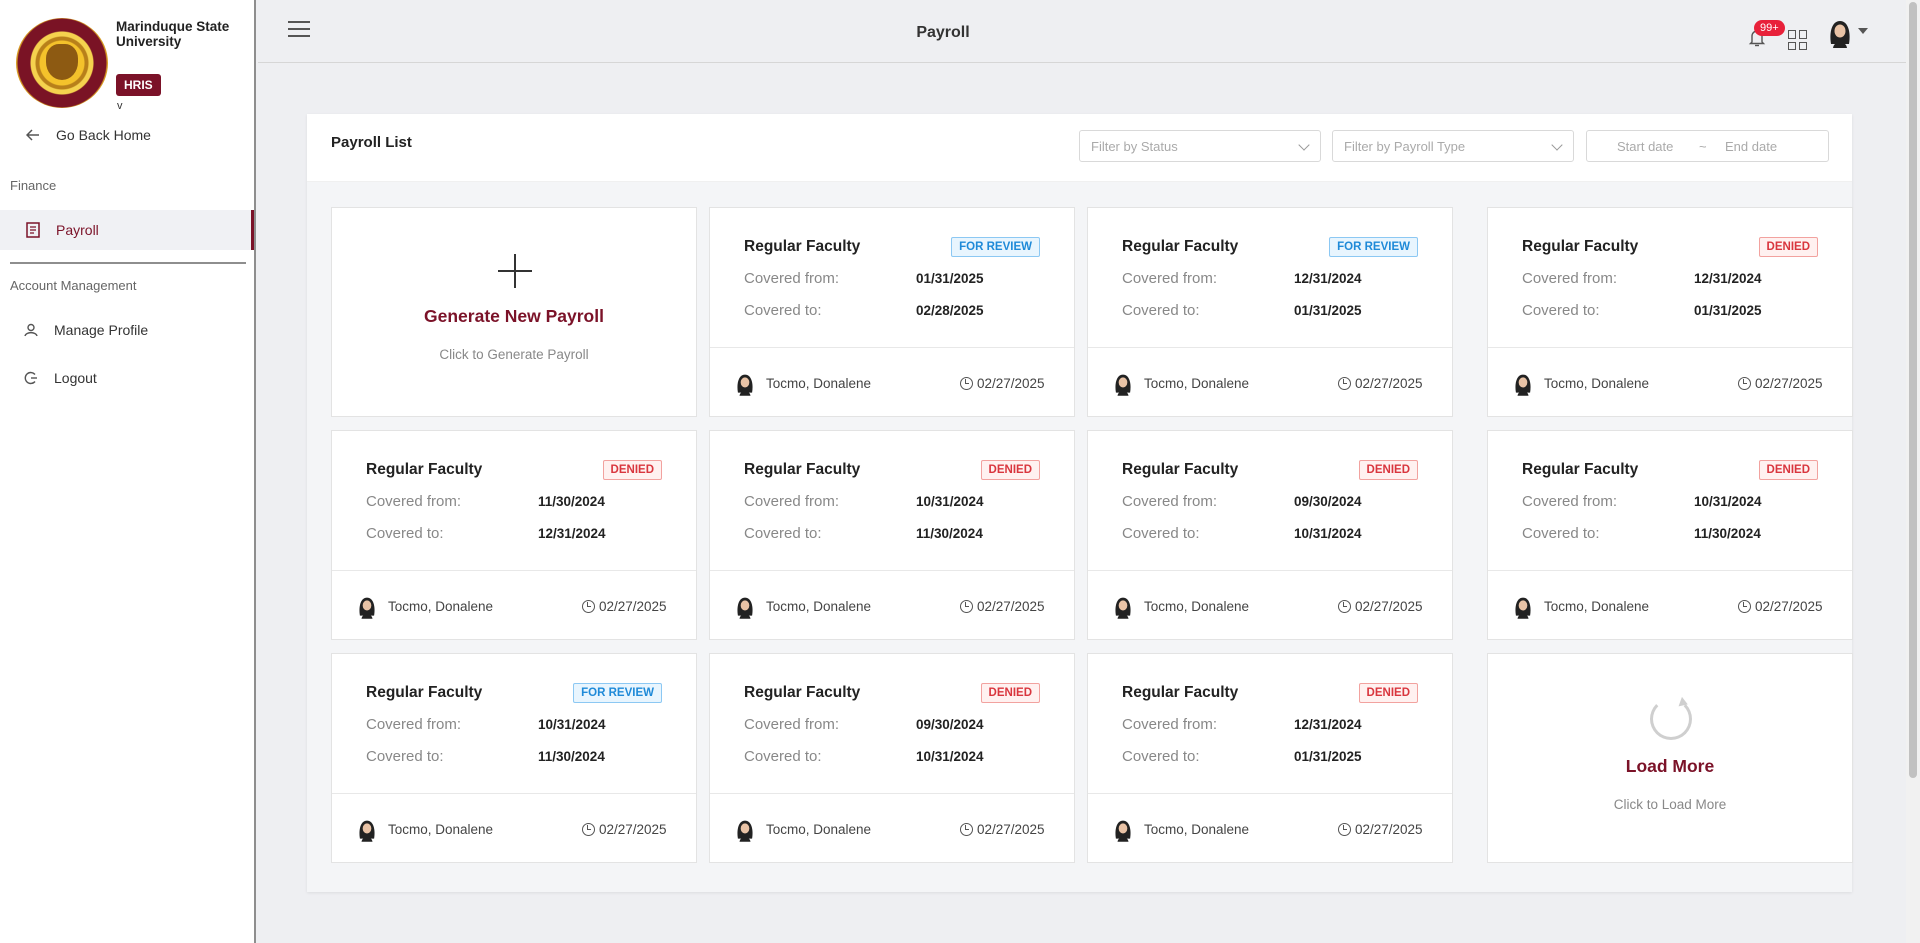 The image size is (1920, 943). Describe the element at coordinates (1200, 146) in the screenshot. I see `status-filter-select: Filter by Status` at that location.